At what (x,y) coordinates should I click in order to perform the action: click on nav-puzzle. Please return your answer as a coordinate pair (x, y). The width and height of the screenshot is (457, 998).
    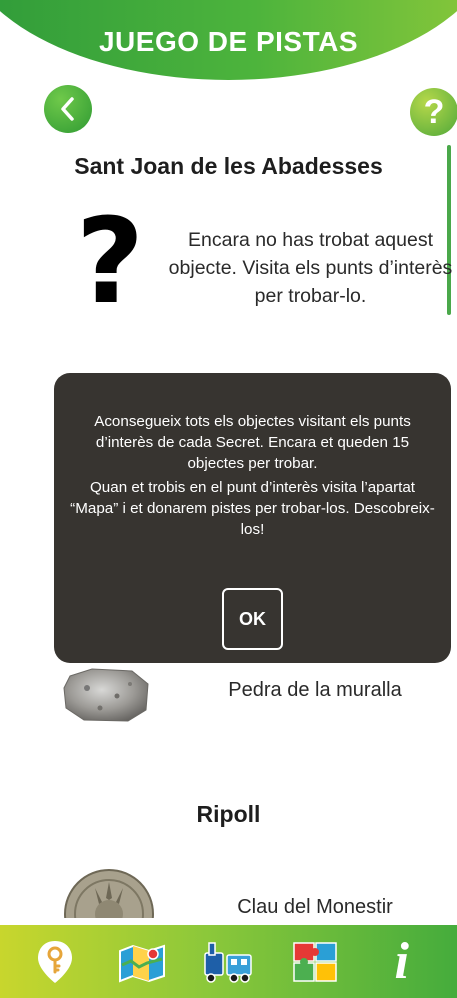
    Looking at the image, I should click on (315, 962).